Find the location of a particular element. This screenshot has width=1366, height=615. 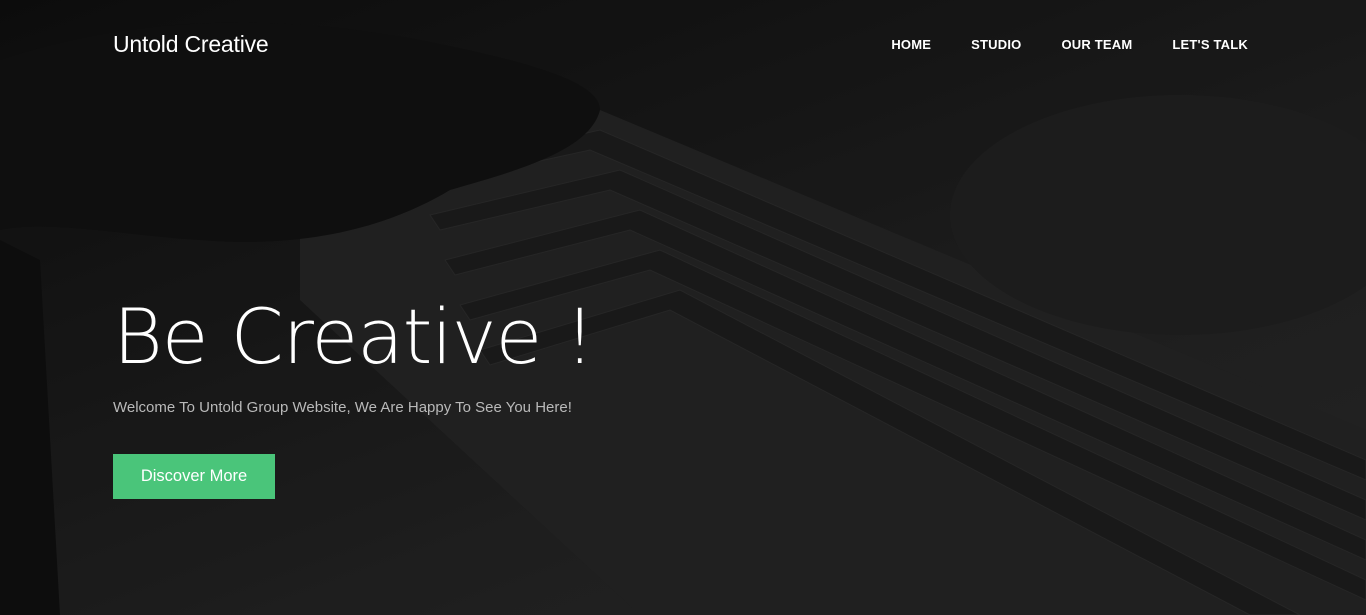

nav-link-our-team: OUR TEAM is located at coordinates (1096, 44).